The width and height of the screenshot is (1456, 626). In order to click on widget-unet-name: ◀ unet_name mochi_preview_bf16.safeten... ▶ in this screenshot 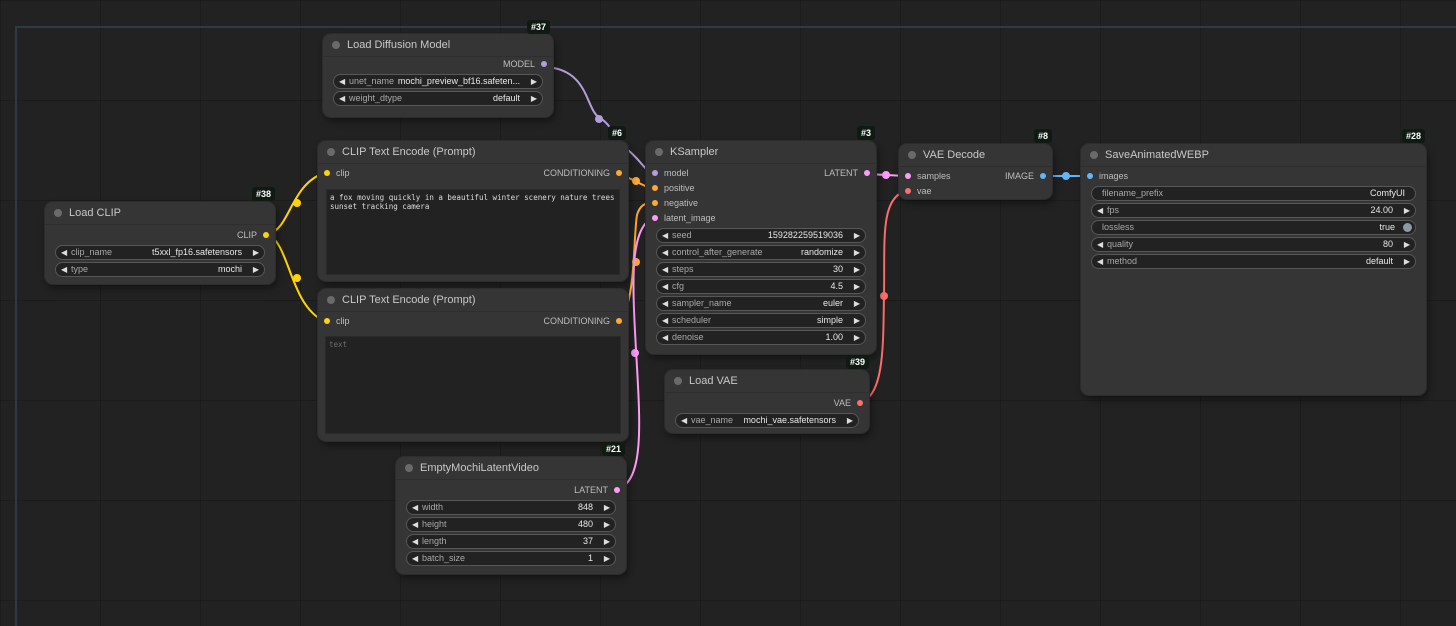, I will do `click(438, 81)`.